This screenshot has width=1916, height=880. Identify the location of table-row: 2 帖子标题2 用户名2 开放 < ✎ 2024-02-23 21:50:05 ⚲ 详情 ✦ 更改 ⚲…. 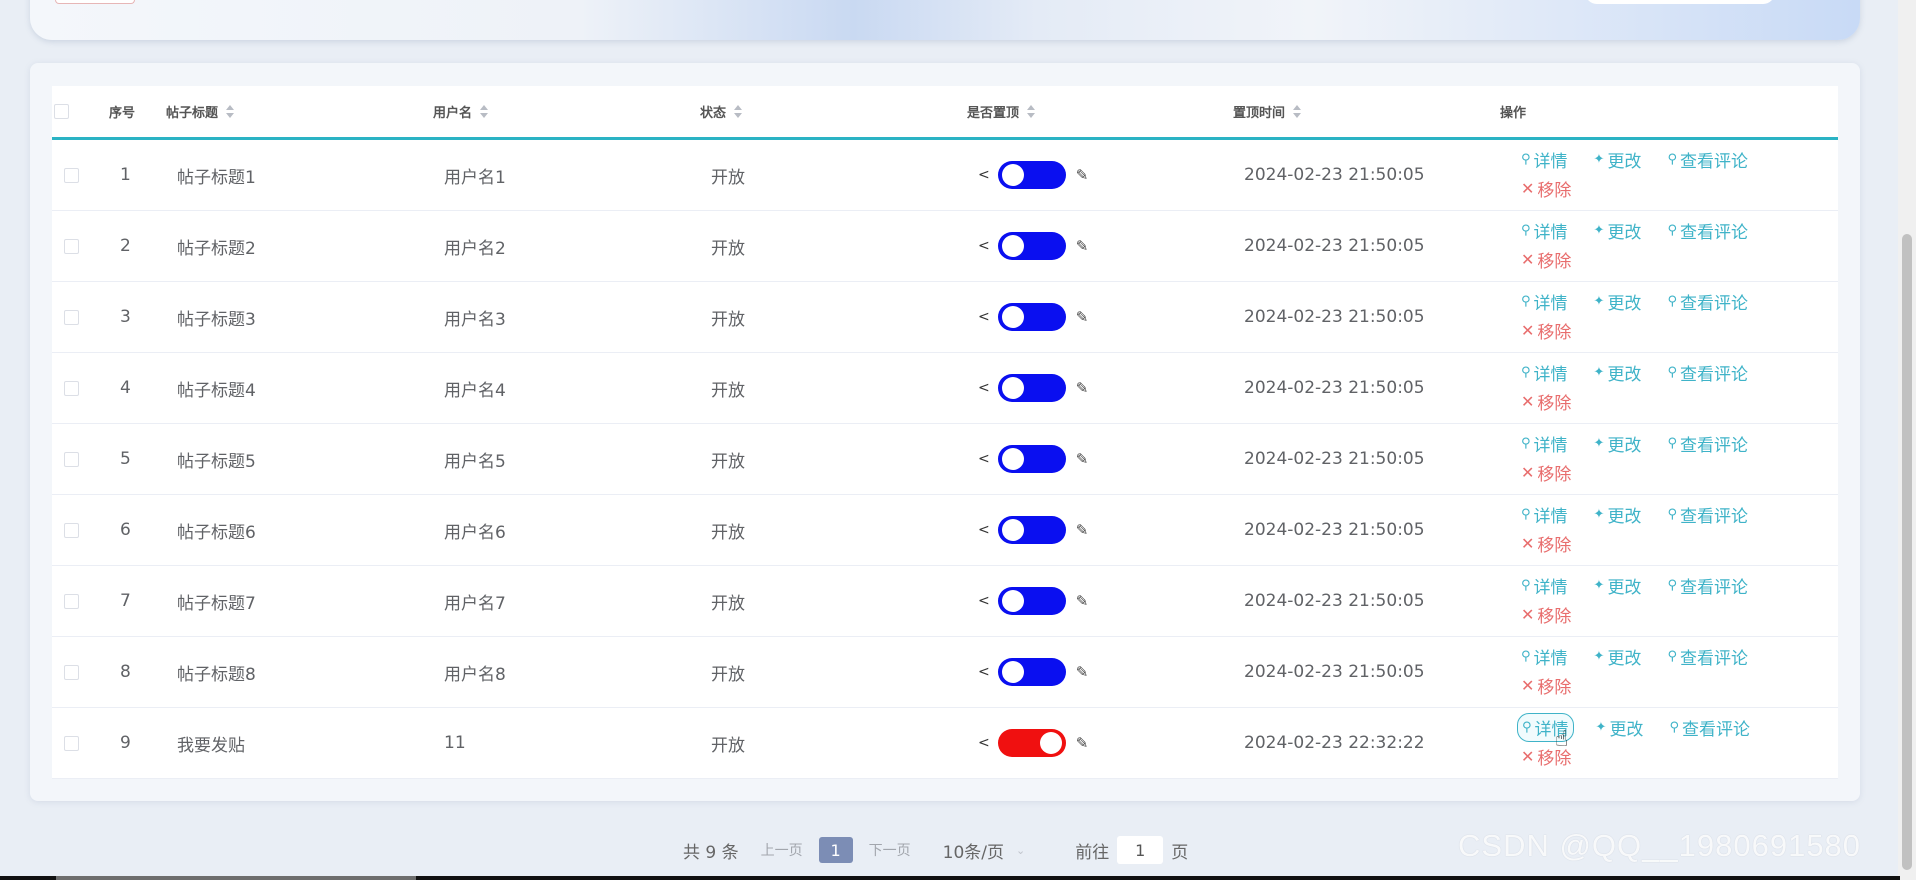
(945, 246).